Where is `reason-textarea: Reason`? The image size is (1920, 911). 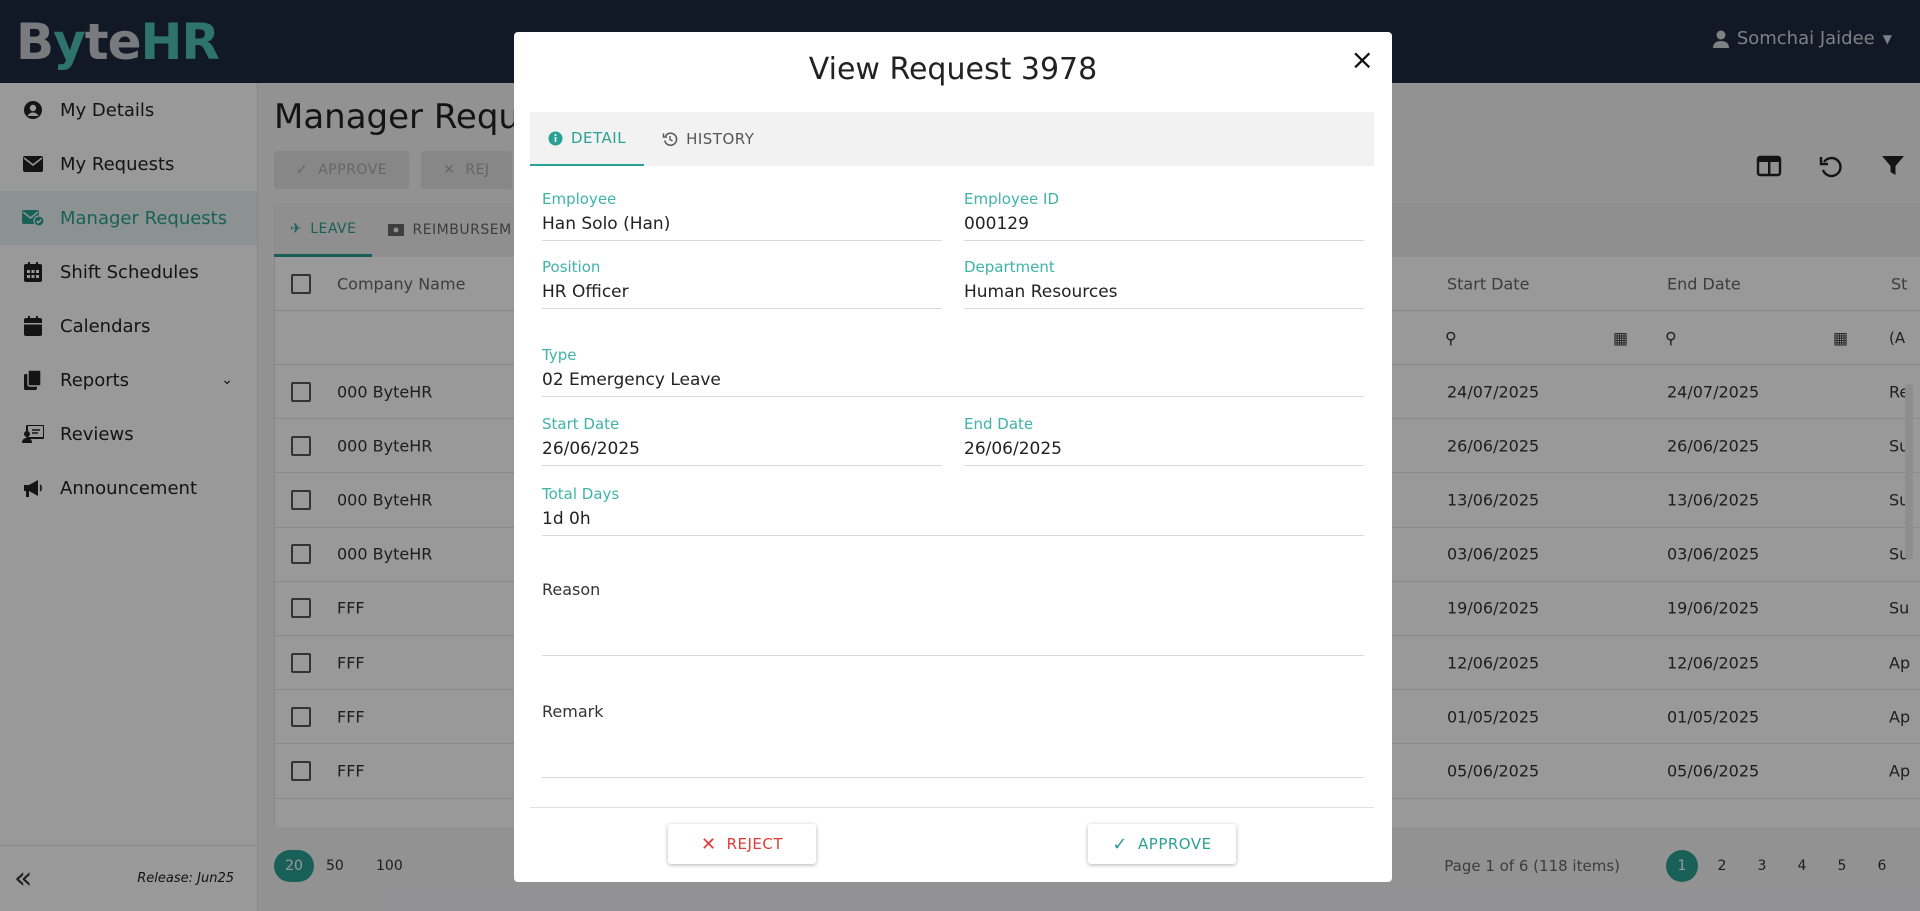 reason-textarea: Reason is located at coordinates (953, 618).